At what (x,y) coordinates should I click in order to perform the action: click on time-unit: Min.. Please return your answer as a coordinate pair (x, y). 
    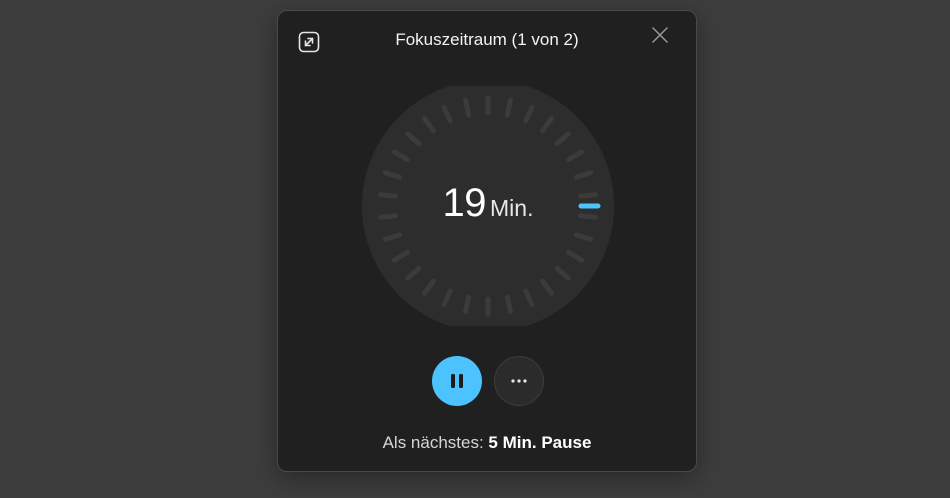
    Looking at the image, I should click on (512, 208).